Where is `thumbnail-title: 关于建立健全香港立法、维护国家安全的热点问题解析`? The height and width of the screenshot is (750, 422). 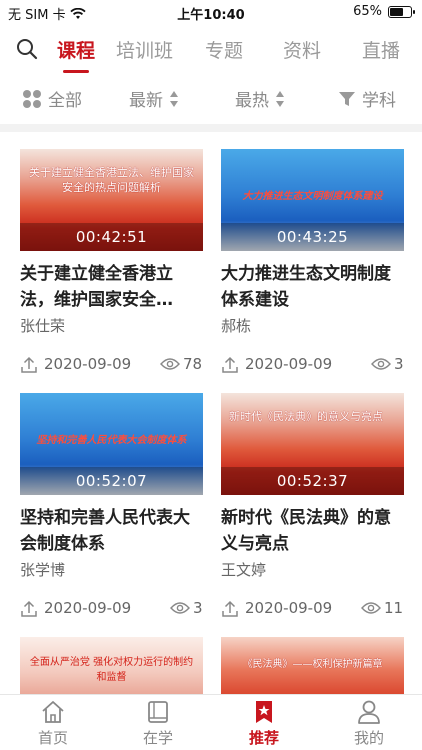 thumbnail-title: 关于建立健全香港立法、维护国家安全的热点问题解析 is located at coordinates (111, 180).